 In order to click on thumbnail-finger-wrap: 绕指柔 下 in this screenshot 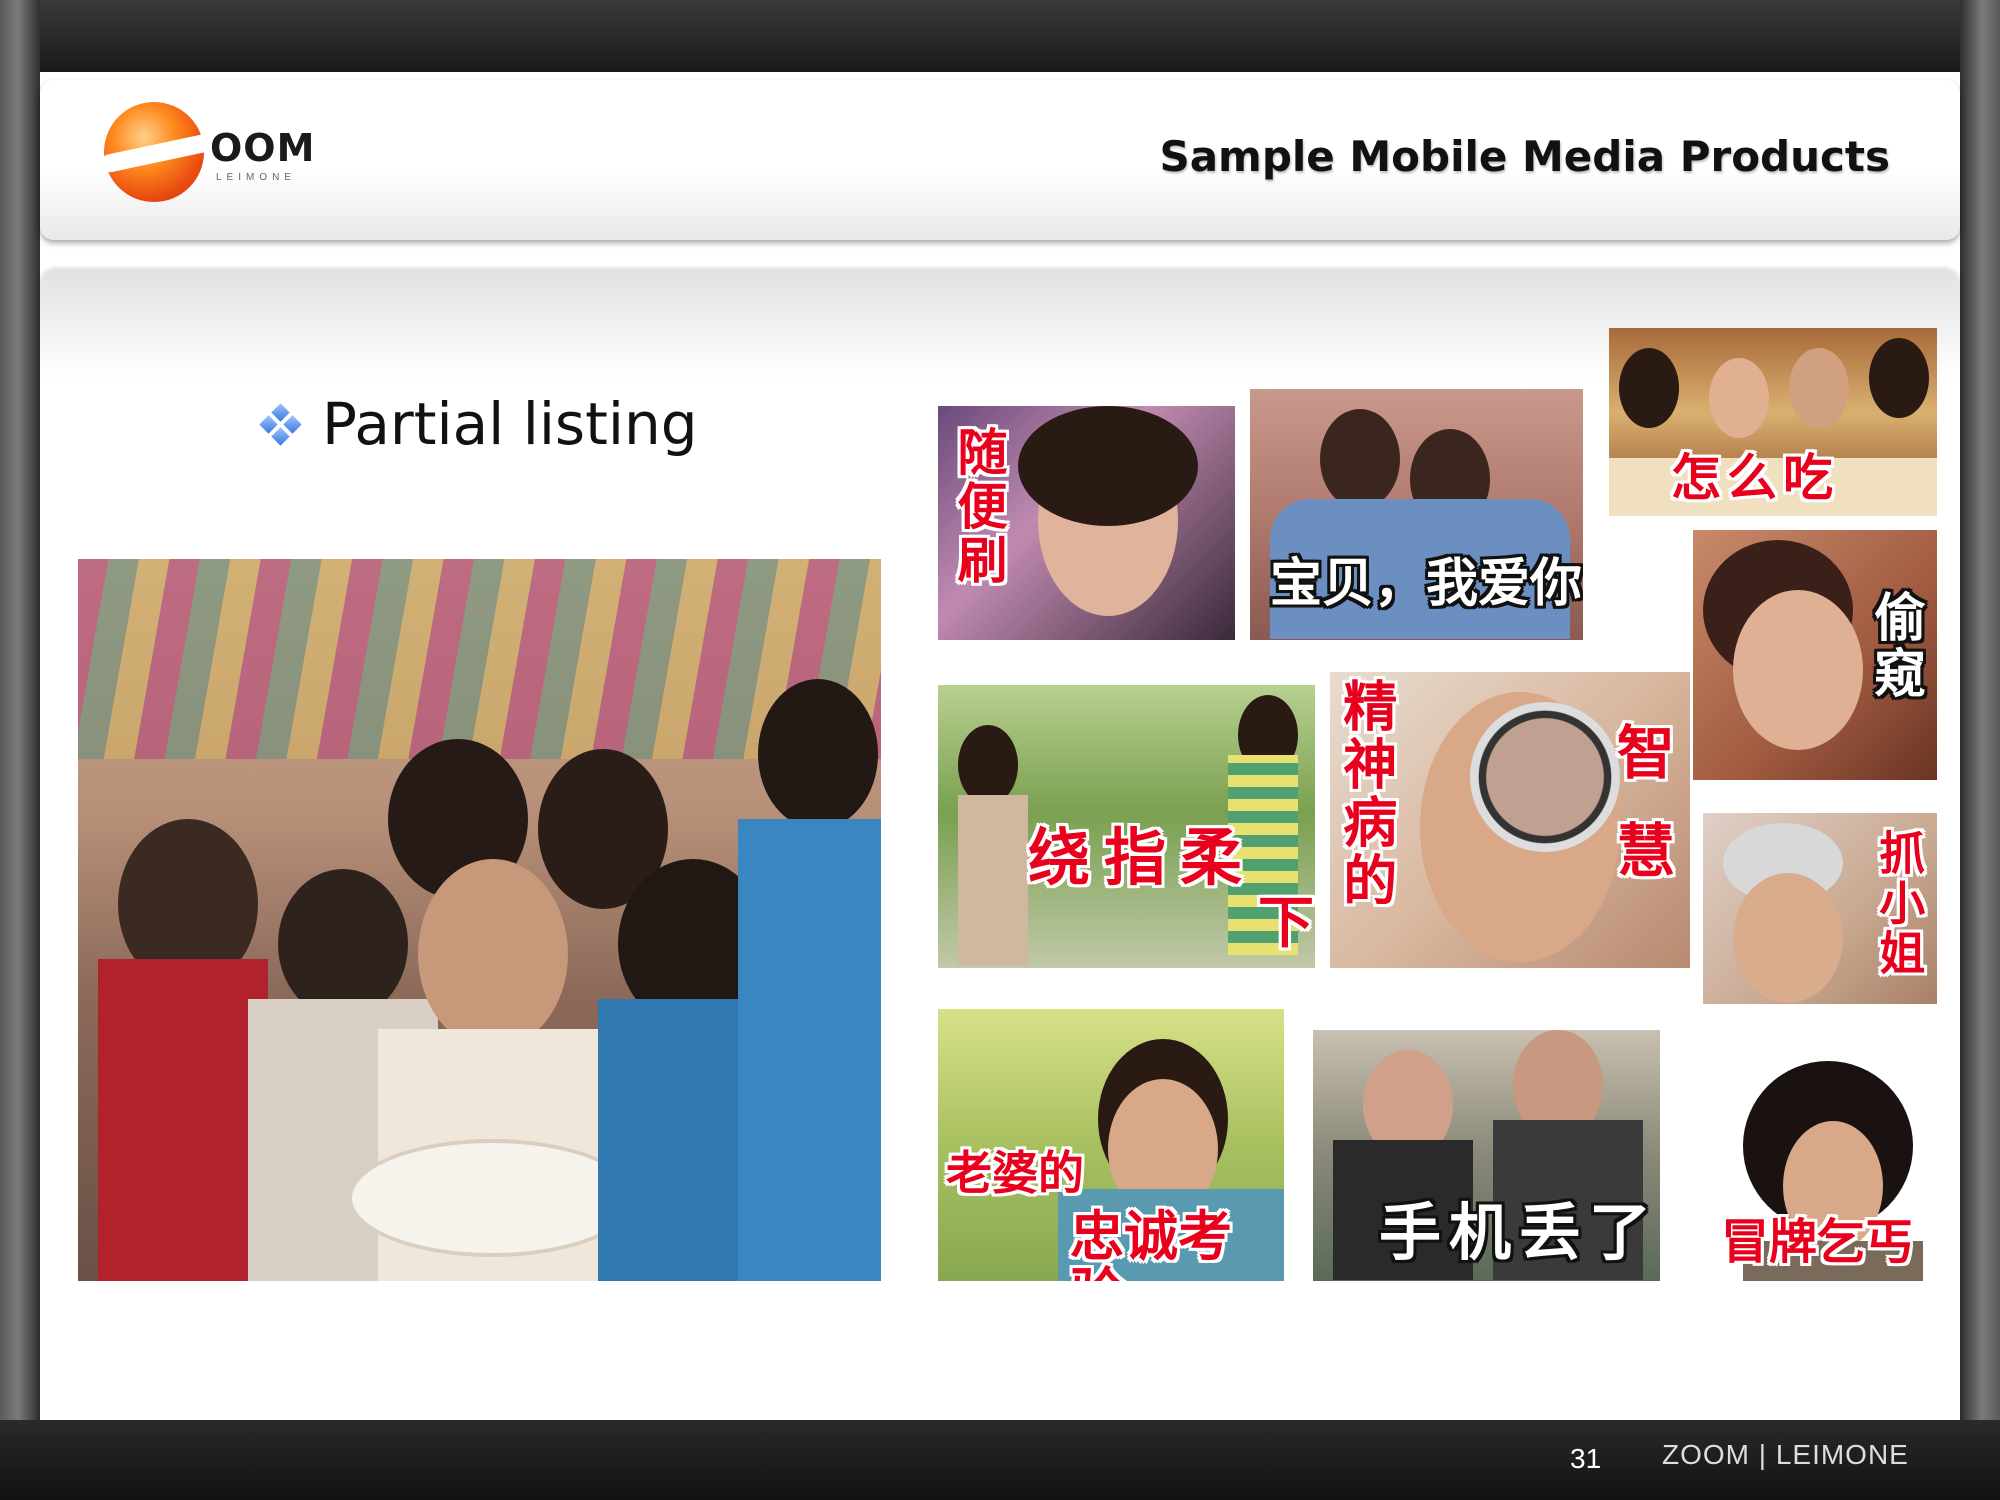, I will do `click(1126, 826)`.